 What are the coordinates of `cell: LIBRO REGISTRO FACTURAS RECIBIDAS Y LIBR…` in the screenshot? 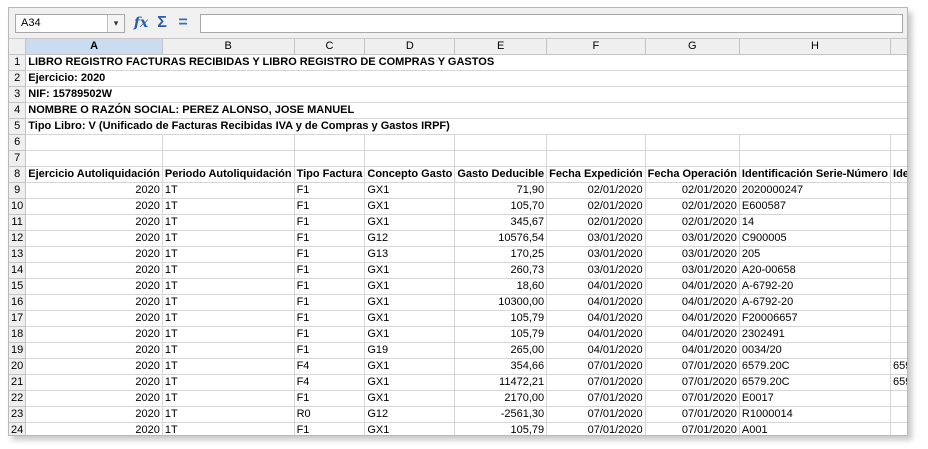 It's located at (466, 62).